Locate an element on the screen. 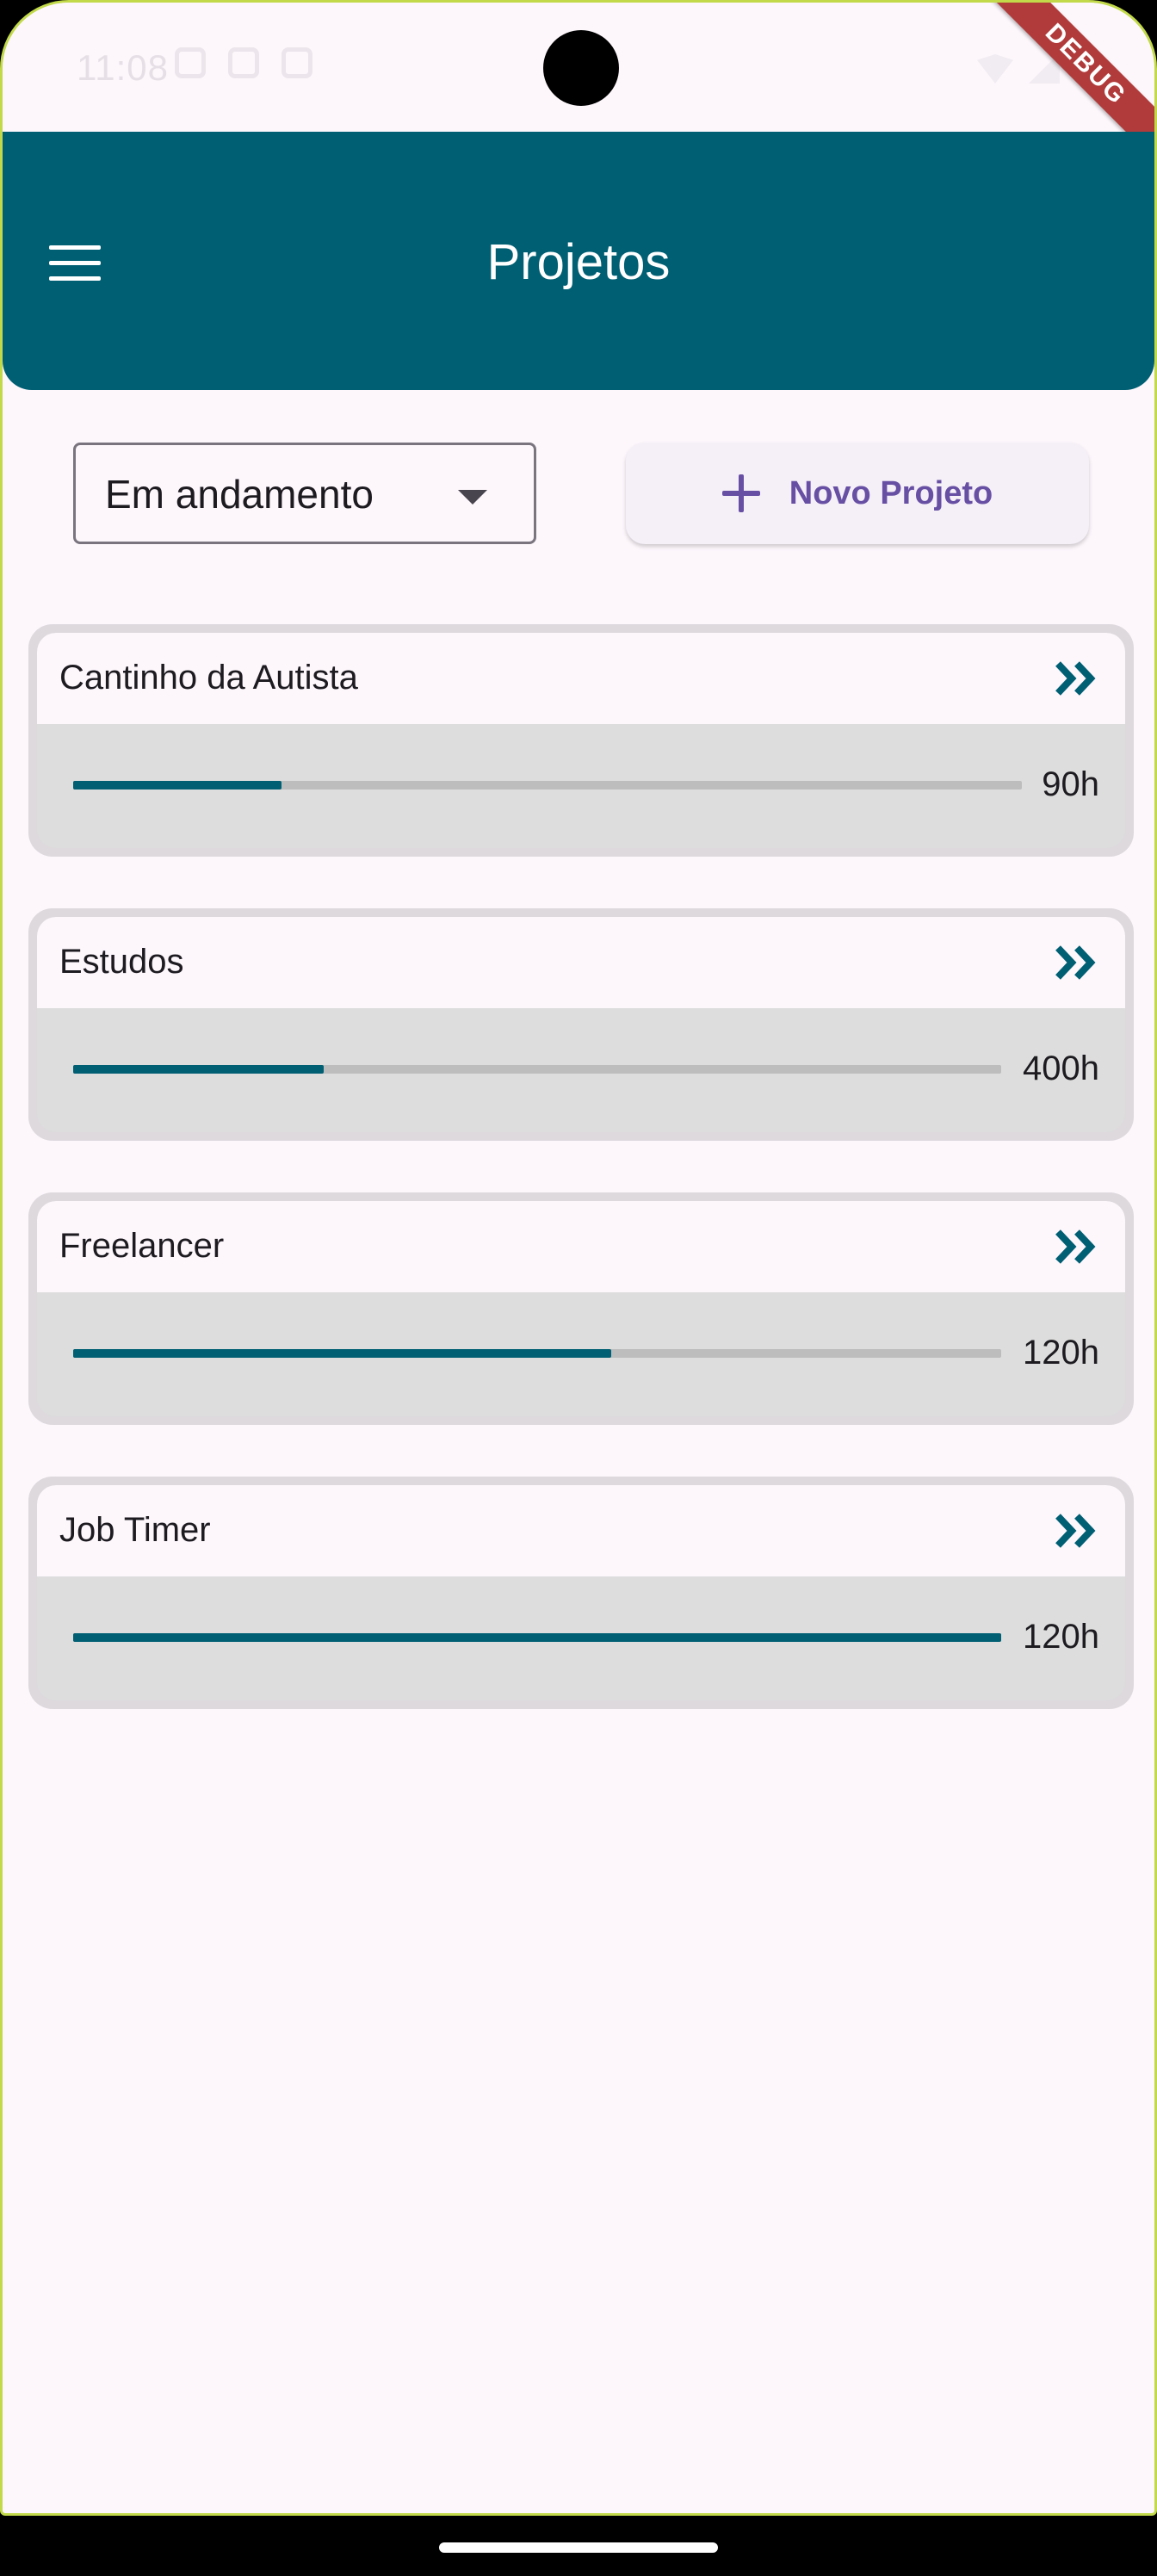 Image resolution: width=1157 pixels, height=2576 pixels. status-time: 11:08 is located at coordinates (123, 67).